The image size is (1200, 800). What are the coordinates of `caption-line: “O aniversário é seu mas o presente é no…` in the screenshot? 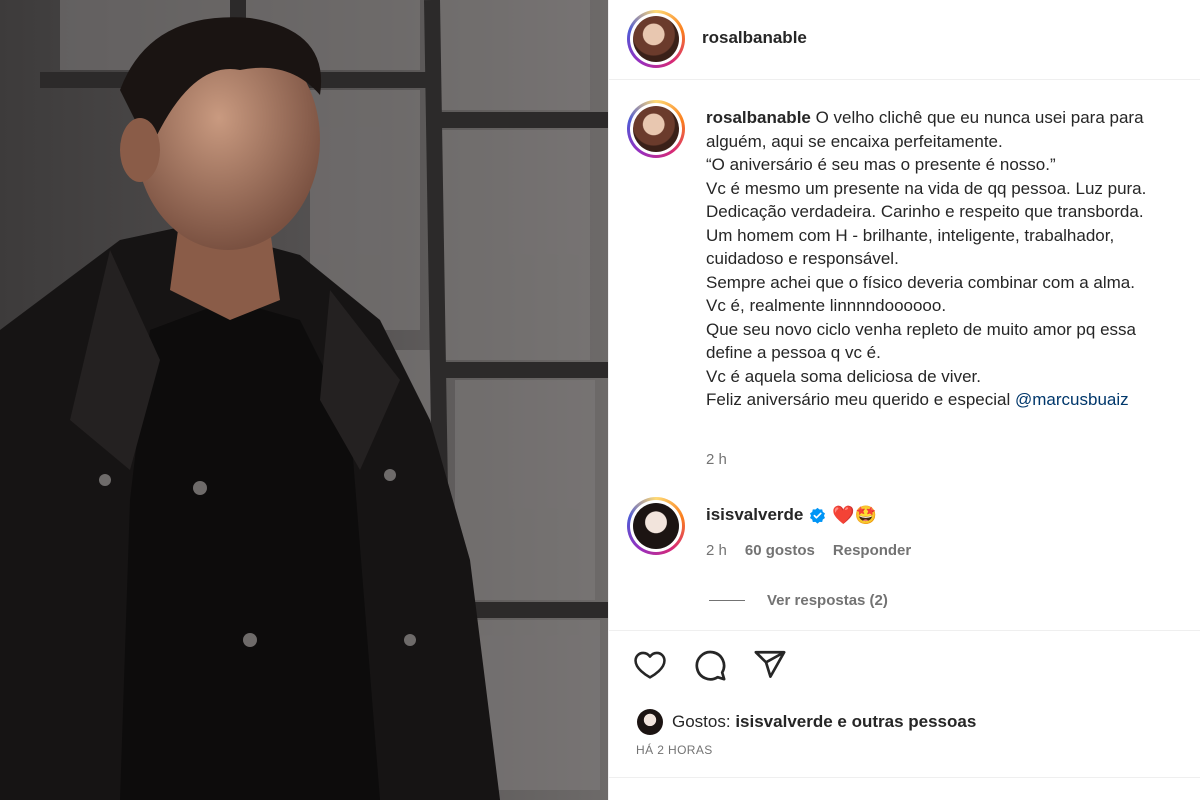 It's located at (881, 164).